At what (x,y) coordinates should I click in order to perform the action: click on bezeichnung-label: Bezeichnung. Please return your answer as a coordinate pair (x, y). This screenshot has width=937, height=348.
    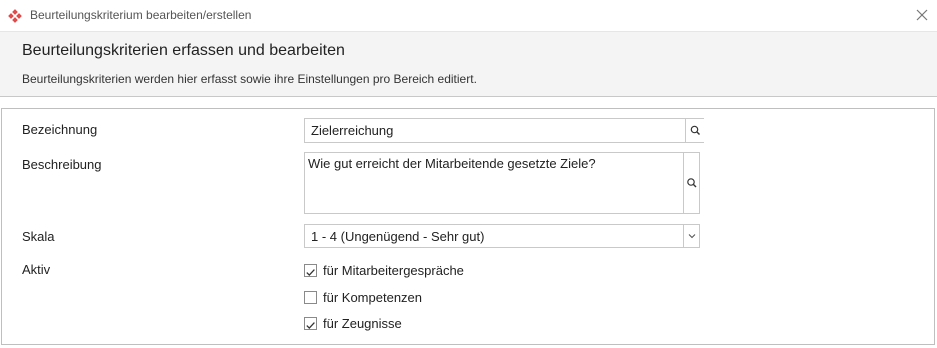
    Looking at the image, I should click on (60, 129).